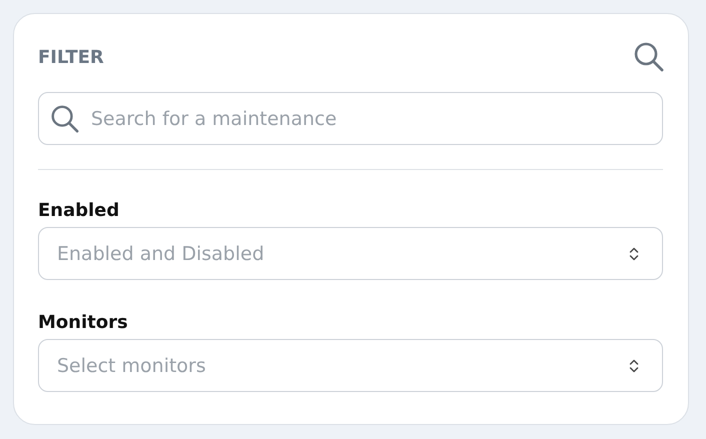 This screenshot has height=439, width=706. I want to click on field-label: Monitors, so click(83, 322).